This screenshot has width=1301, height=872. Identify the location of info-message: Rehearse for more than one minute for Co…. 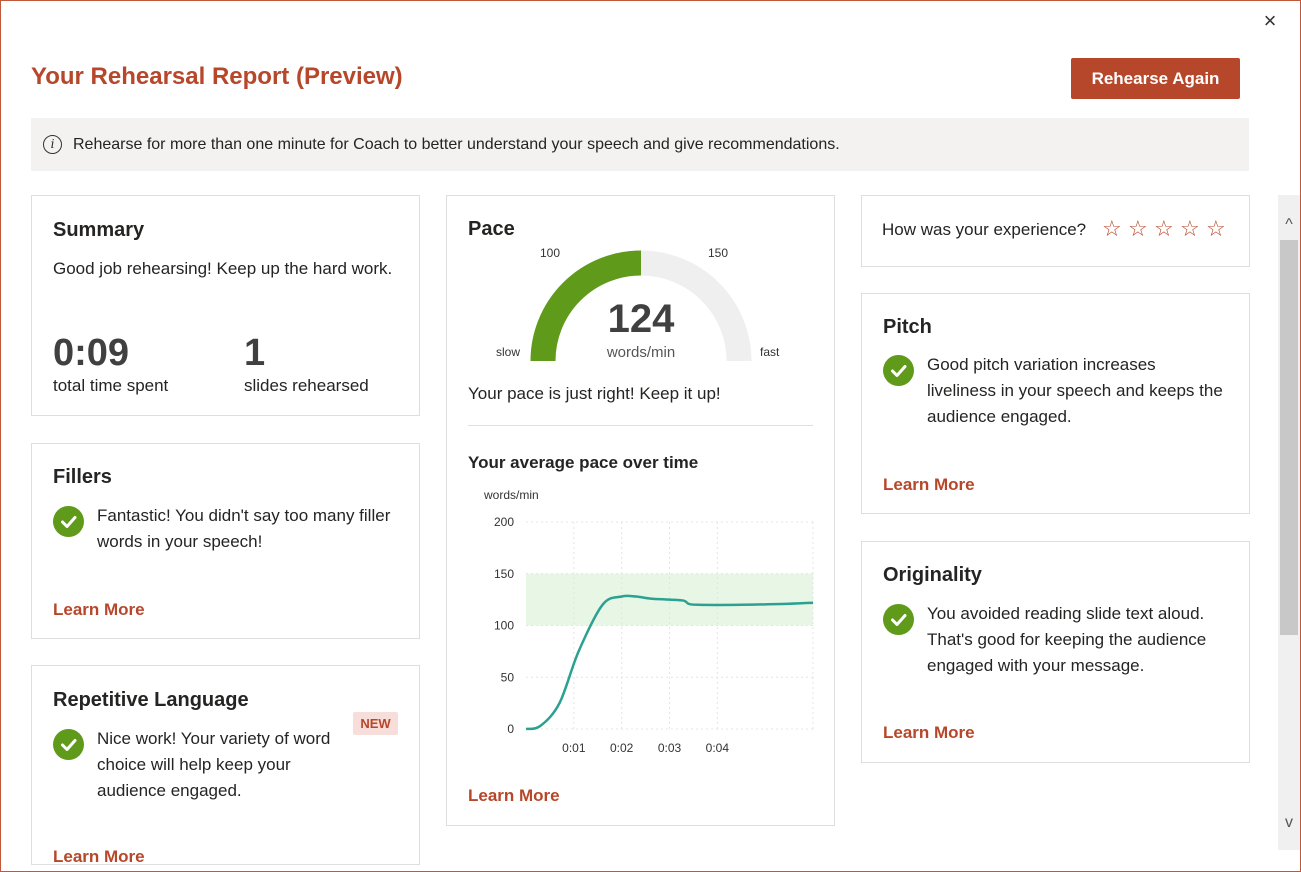
(456, 144).